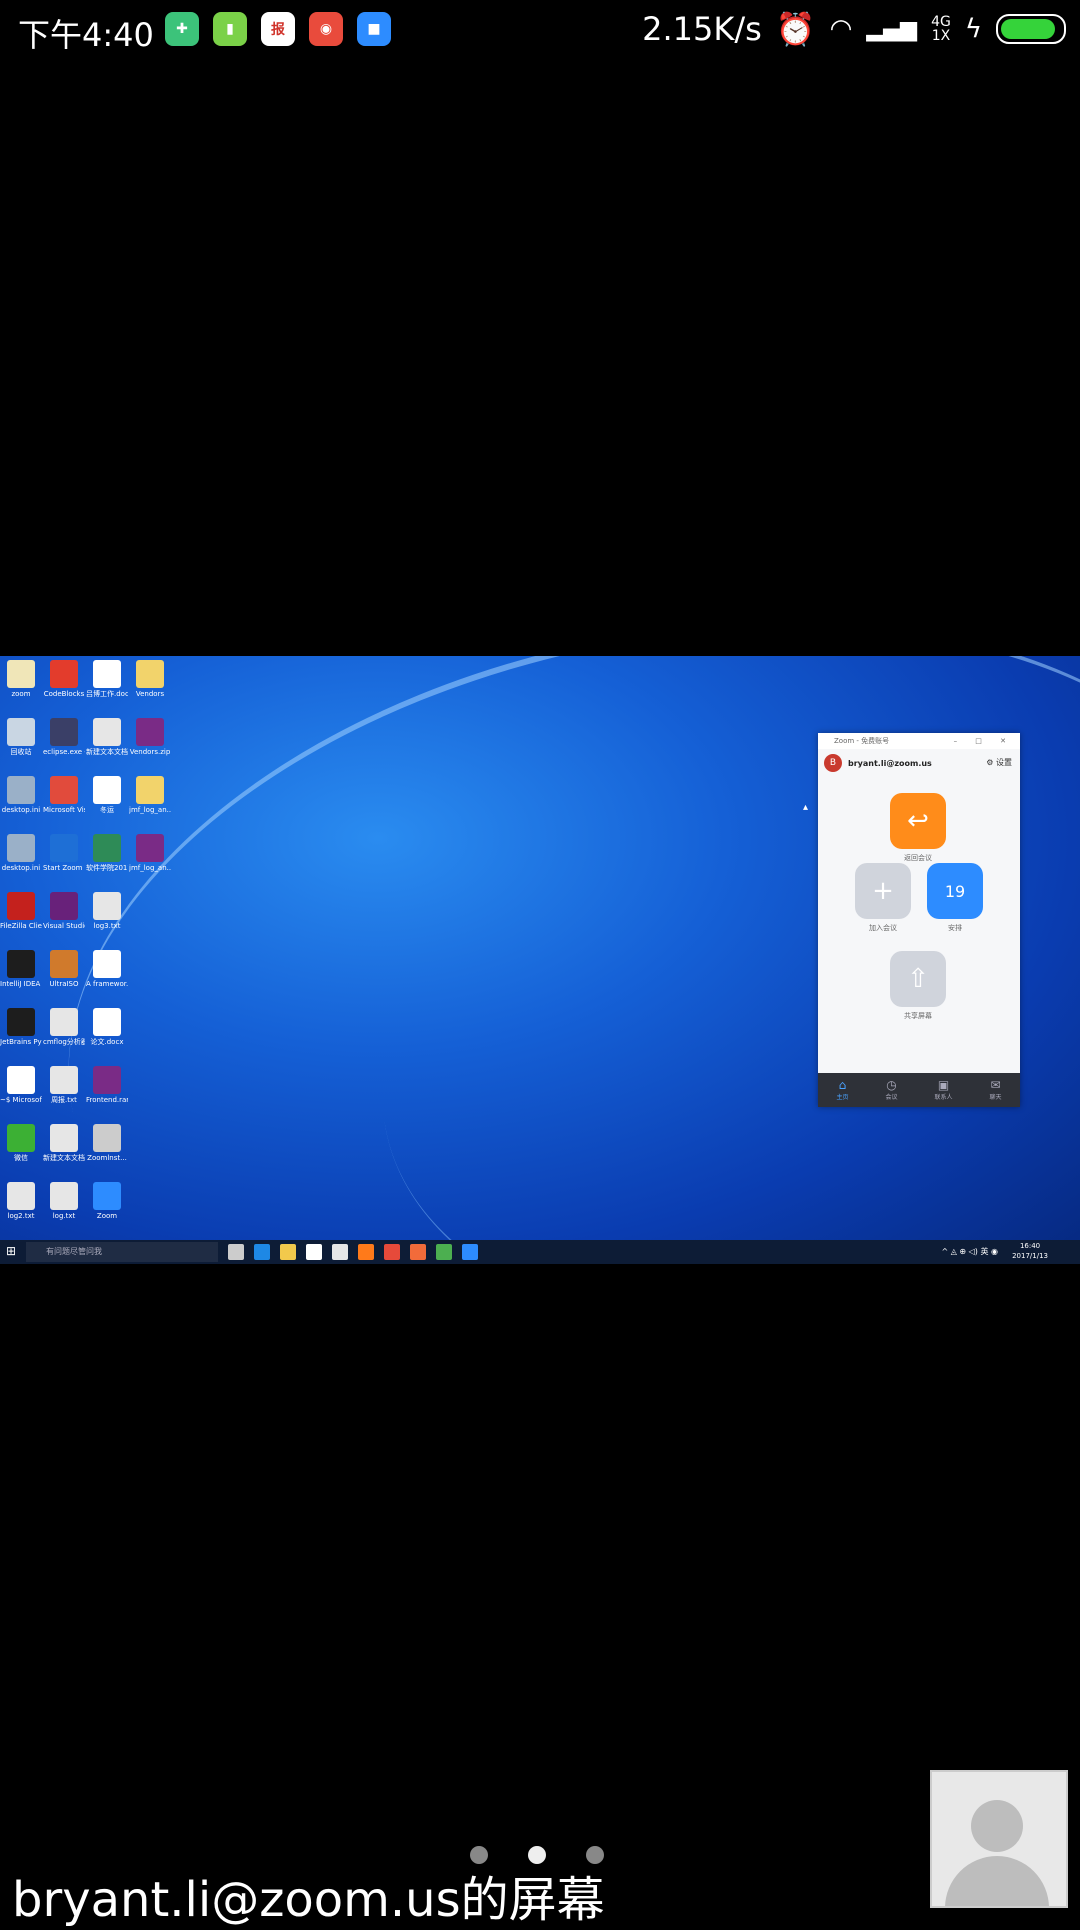 The image size is (1080, 1930). Describe the element at coordinates (150, 752) in the screenshot. I see `desktop-icon-label: Vendors.zip` at that location.